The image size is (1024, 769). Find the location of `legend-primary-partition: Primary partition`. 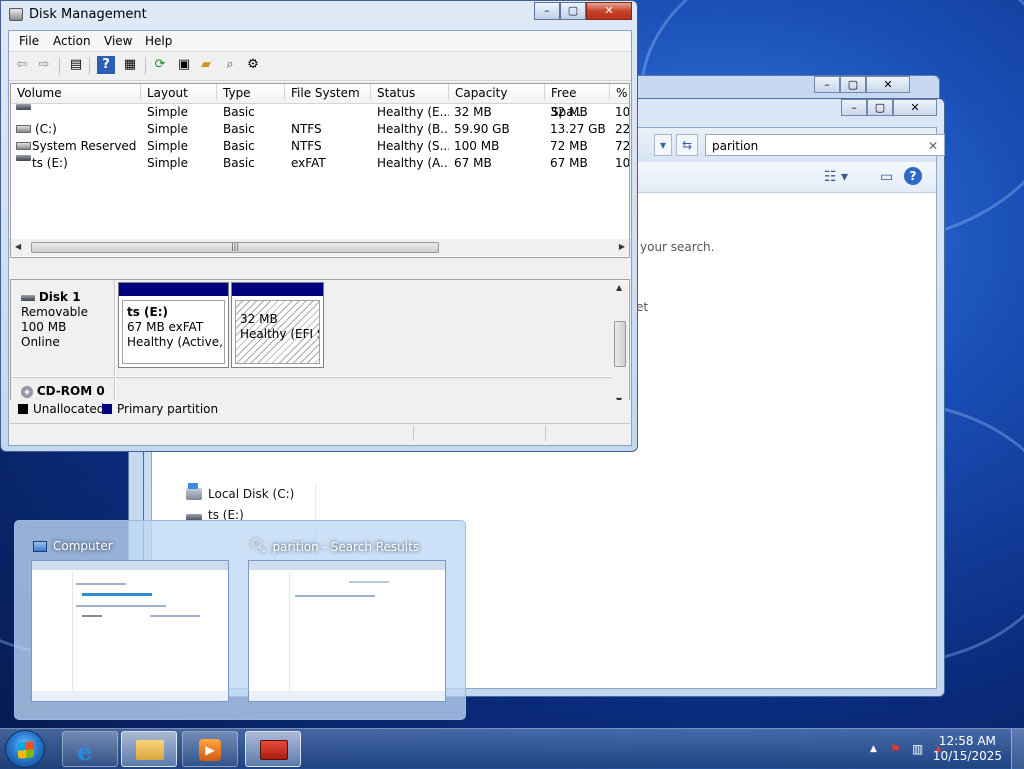

legend-primary-partition: Primary partition is located at coordinates (168, 409).